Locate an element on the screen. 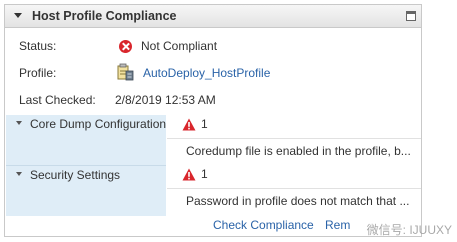  panel-title: Host Profile Compliance is located at coordinates (104, 16).